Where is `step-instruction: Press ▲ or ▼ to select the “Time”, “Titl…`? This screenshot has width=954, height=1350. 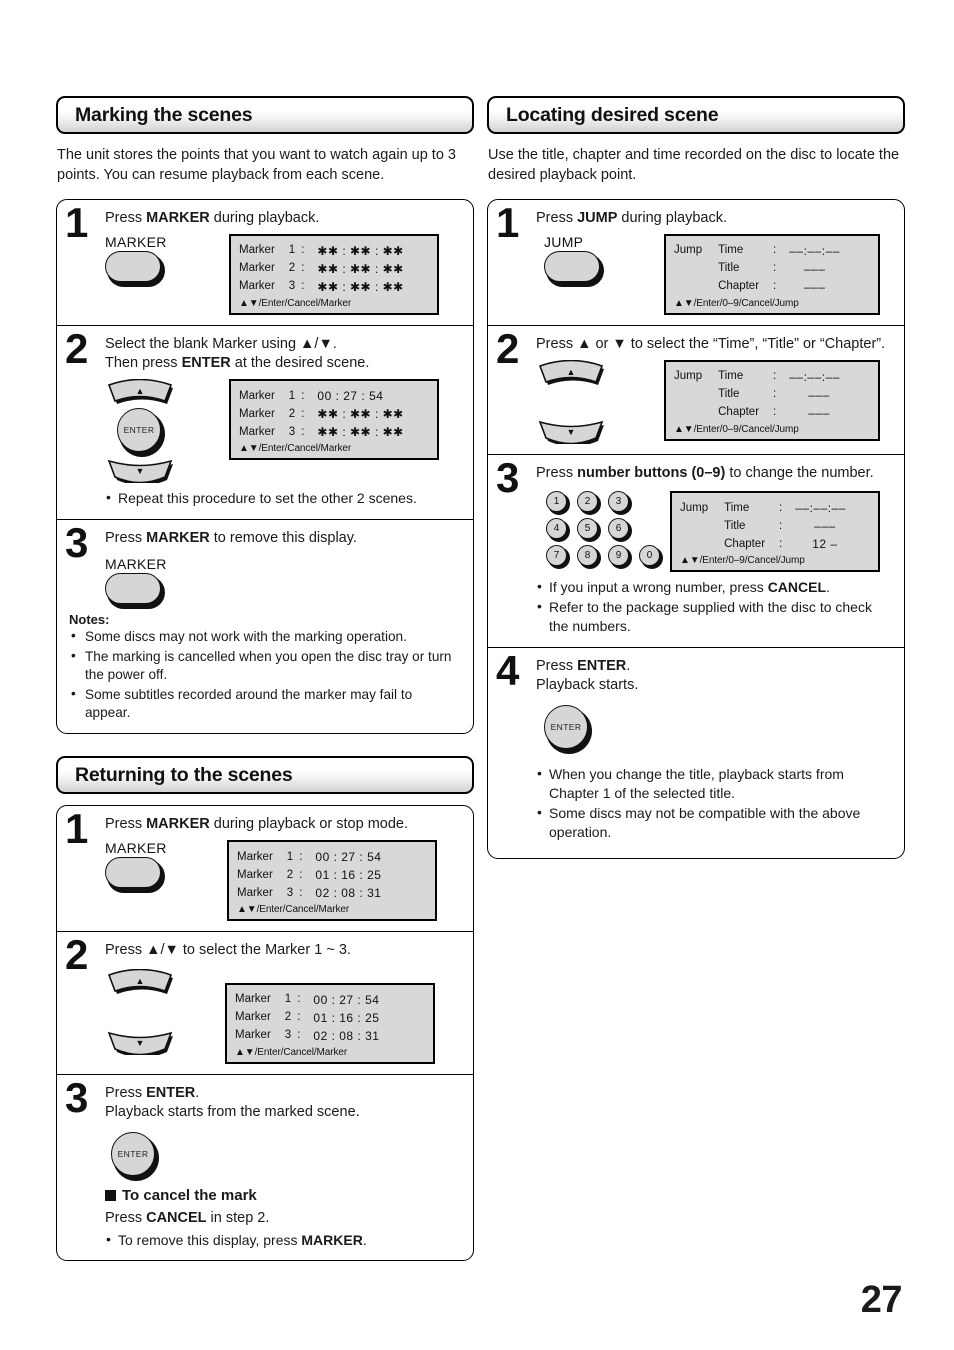
step-instruction: Press ▲ or ▼ to select the “Time”, “Titl… is located at coordinates (711, 343).